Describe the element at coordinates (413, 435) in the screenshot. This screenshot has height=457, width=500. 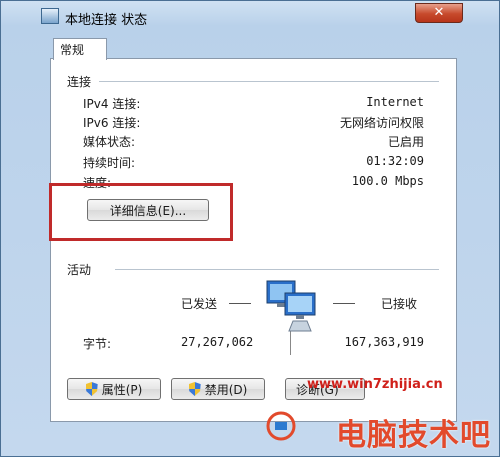
I see `watermark-text: 电脑技术吧` at that location.